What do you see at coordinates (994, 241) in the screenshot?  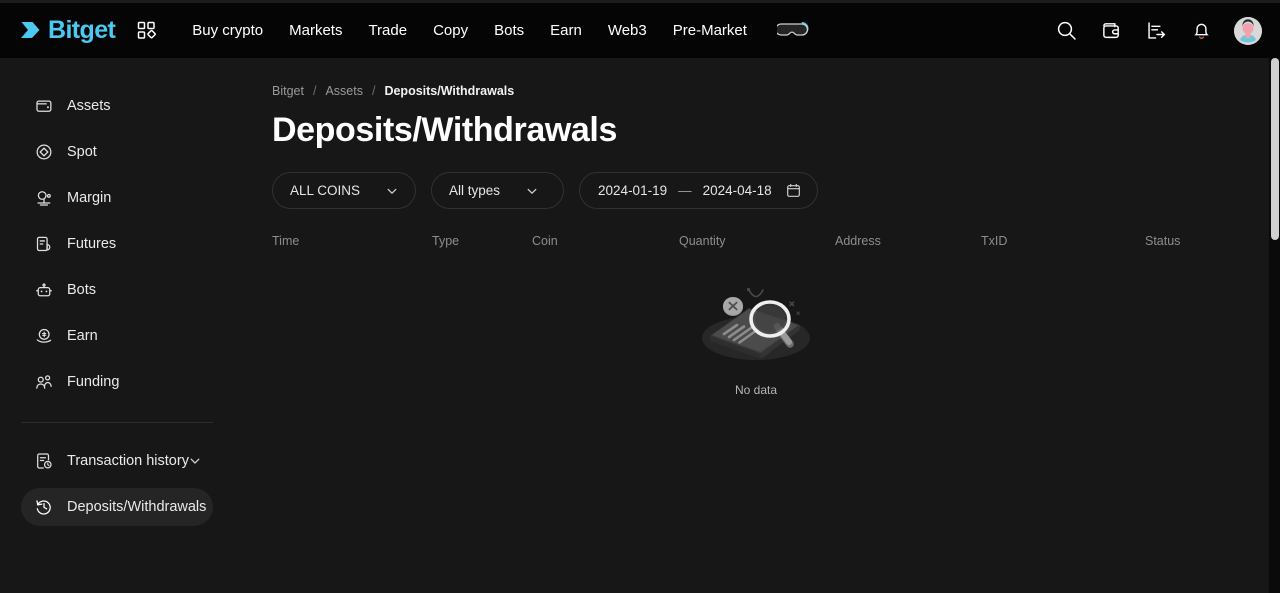 I see `column-header-txid: TxID` at bounding box center [994, 241].